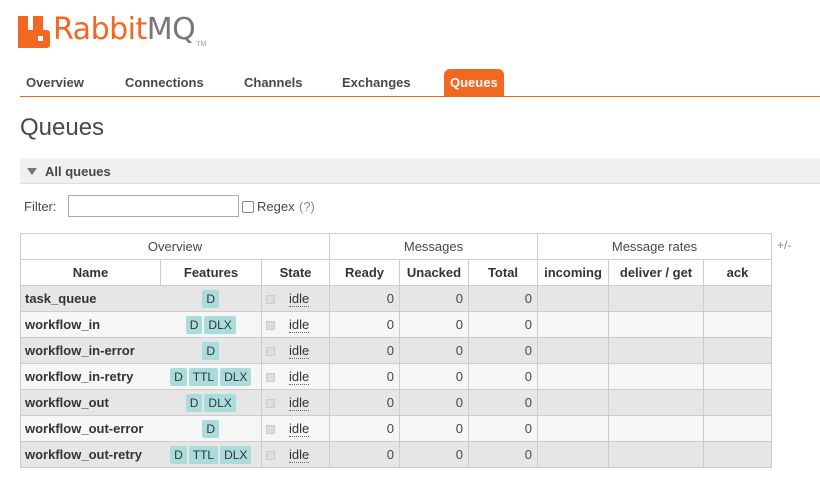 This screenshot has width=820, height=485. I want to click on queue-name-link: workflow_in, so click(90, 324).